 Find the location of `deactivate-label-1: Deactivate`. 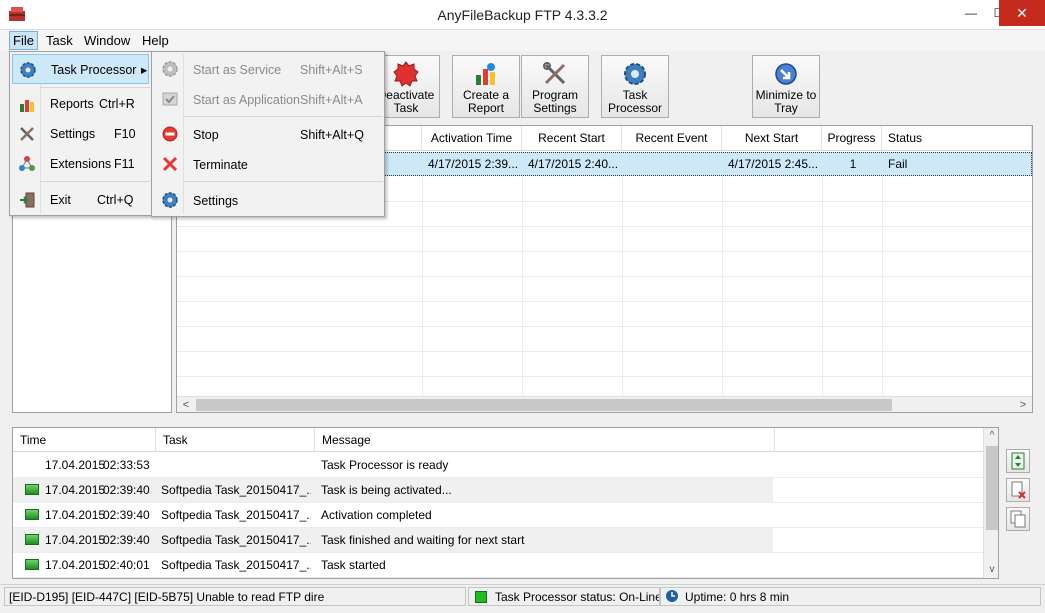

deactivate-label-1: Deactivate is located at coordinates (406, 95).